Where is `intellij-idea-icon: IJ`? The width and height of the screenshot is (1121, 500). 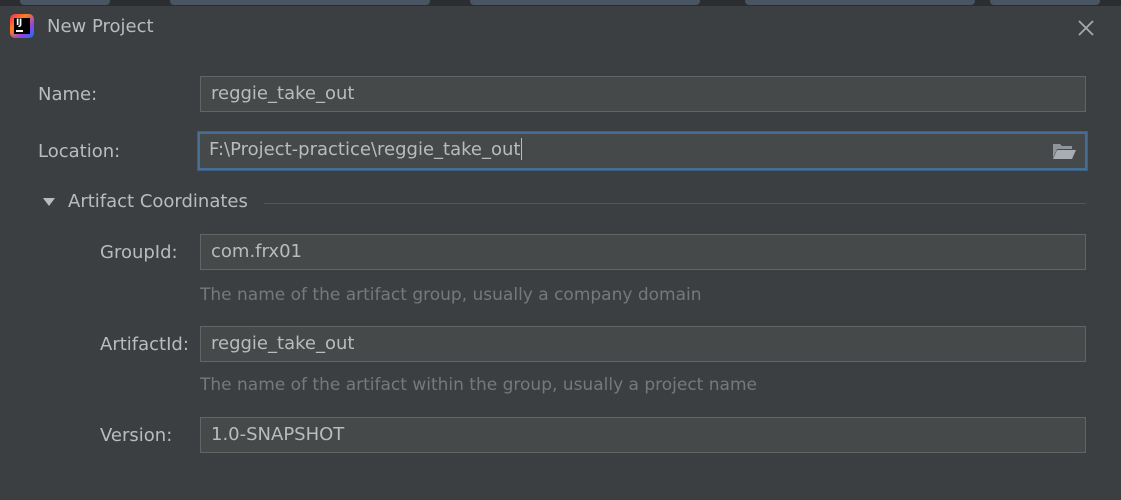
intellij-idea-icon: IJ is located at coordinates (22, 26).